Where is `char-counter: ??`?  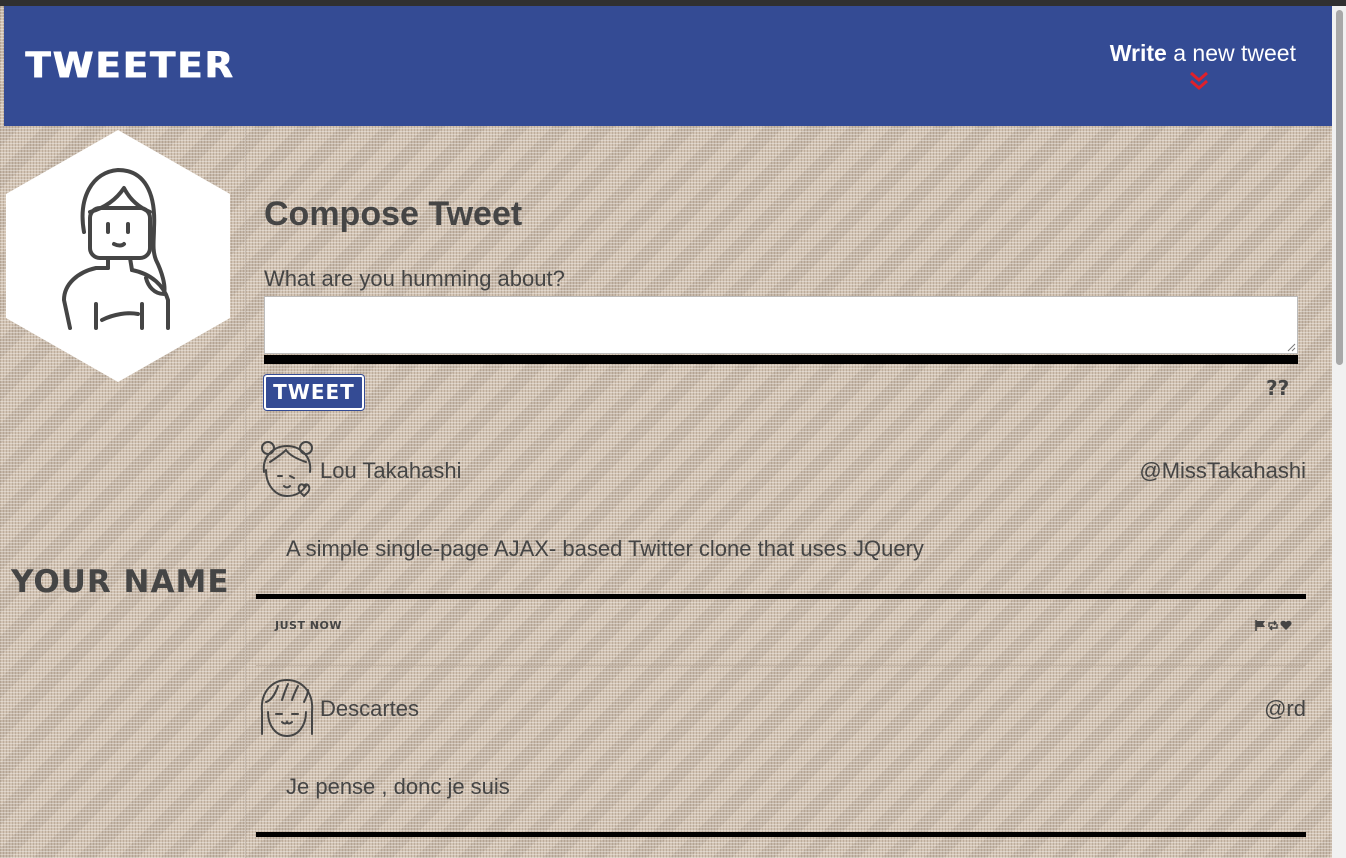
char-counter: ?? is located at coordinates (1278, 388).